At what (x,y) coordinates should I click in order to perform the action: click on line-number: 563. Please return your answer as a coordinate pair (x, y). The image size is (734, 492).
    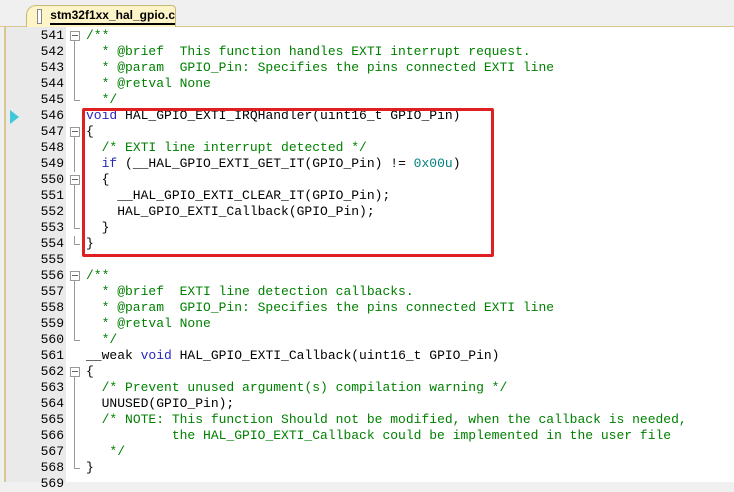
    Looking at the image, I should click on (52, 387).